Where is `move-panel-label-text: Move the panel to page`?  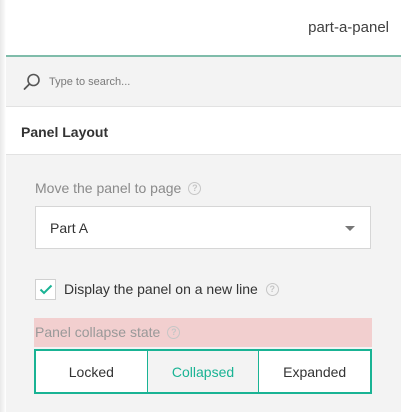 move-panel-label-text: Move the panel to page is located at coordinates (108, 188).